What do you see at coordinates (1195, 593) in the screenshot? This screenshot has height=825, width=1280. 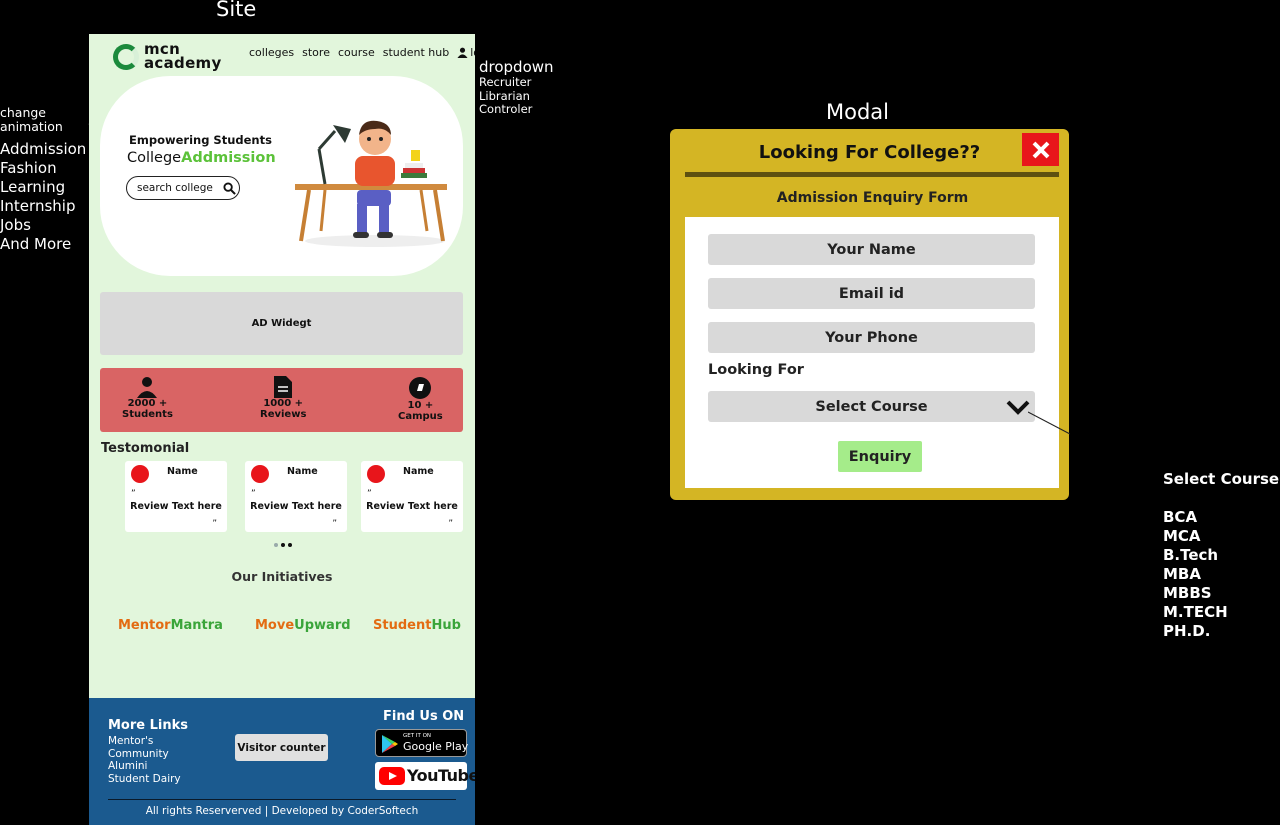 I see `course-option: MBBS` at bounding box center [1195, 593].